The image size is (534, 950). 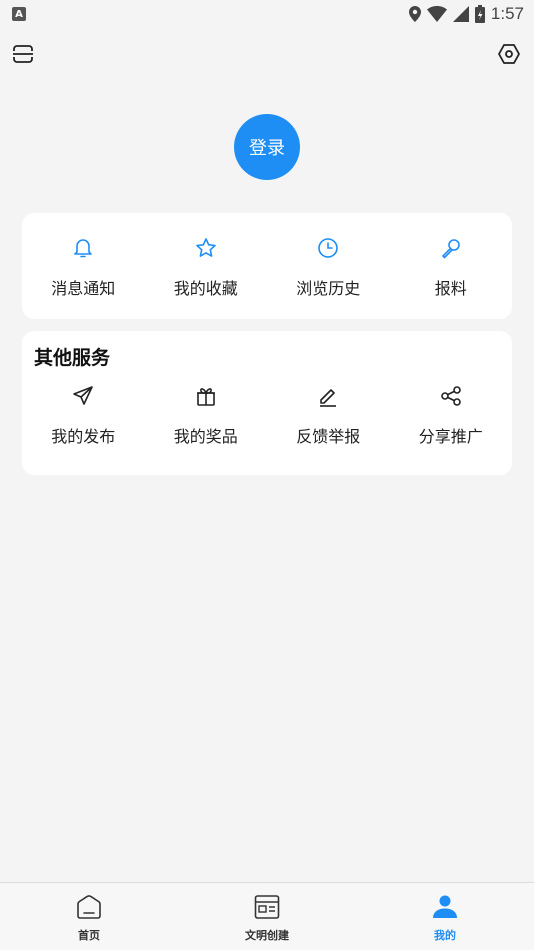 I want to click on other-services-card: 其他服务 我的发布 我的奖品 反馈举报 分享推广, so click(x=267, y=403).